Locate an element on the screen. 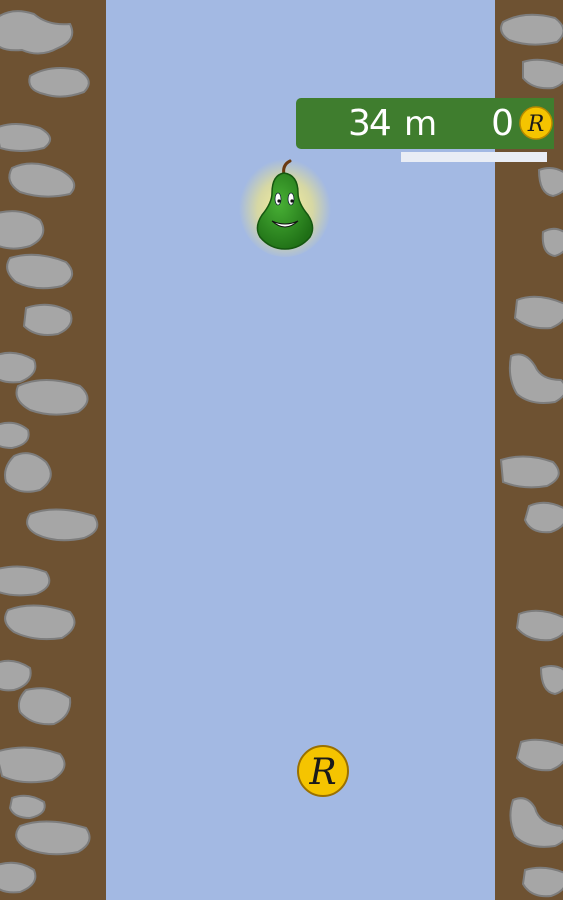  coin-letter: R is located at coordinates (322, 772).